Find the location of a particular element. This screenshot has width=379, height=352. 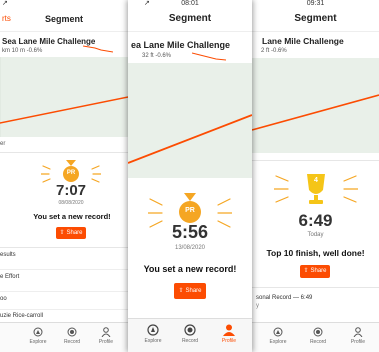

effort-date: Today is located at coordinates (315, 235).